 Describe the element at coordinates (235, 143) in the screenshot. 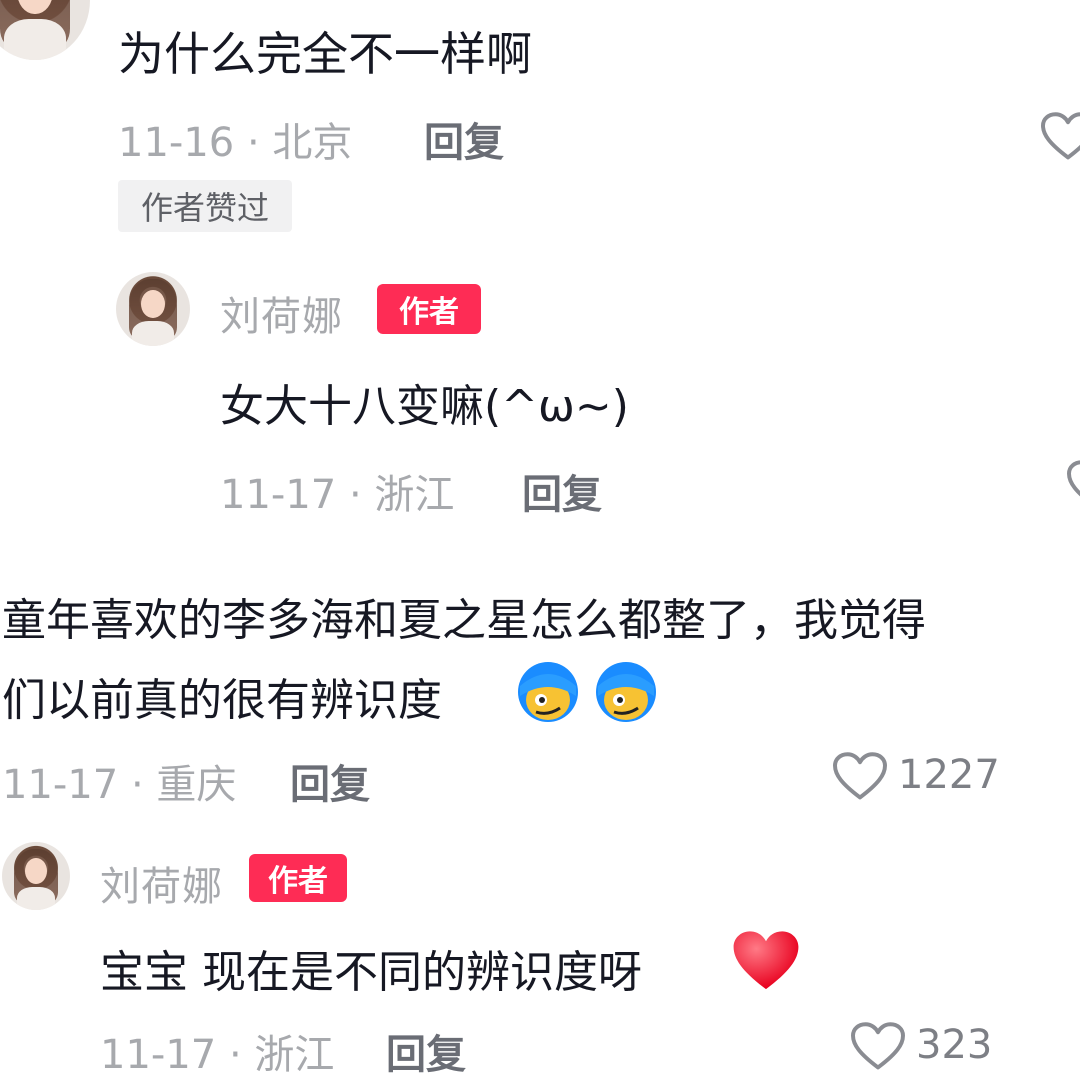

I see `comment-date-location: 11-16 · 北京` at that location.